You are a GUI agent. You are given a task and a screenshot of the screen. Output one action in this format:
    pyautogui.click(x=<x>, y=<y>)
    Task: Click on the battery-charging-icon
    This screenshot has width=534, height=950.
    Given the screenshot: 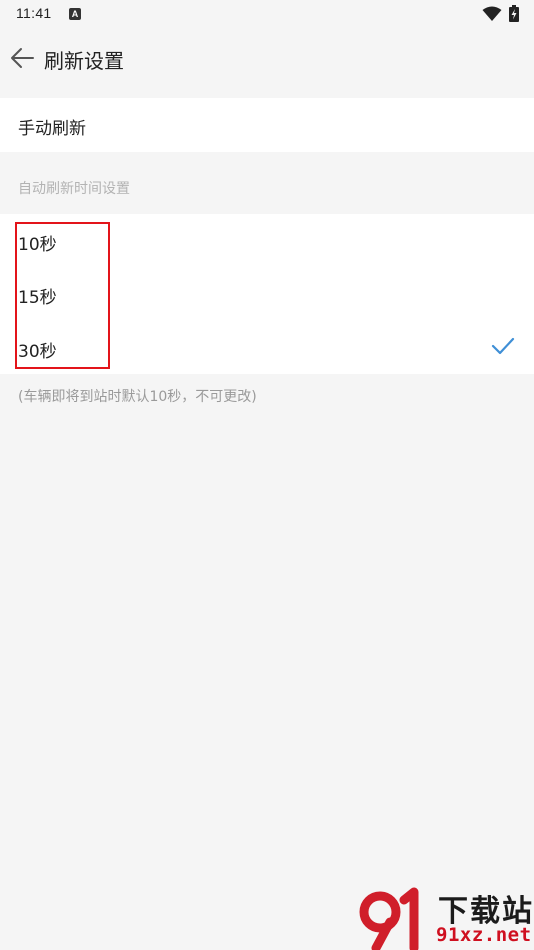 What is the action you would take?
    pyautogui.click(x=514, y=13)
    